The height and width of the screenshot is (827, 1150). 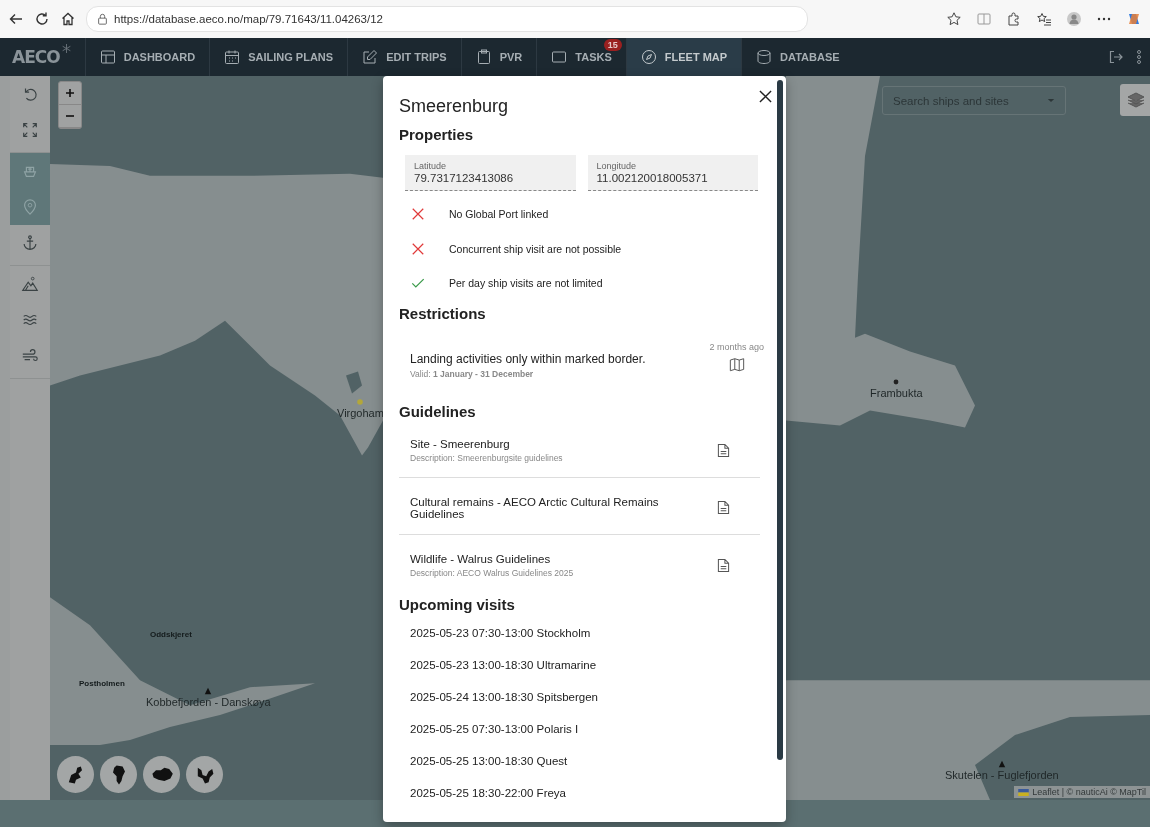 I want to click on guideline-description: Description: Smeerenburgsite guidelines, so click(x=486, y=457).